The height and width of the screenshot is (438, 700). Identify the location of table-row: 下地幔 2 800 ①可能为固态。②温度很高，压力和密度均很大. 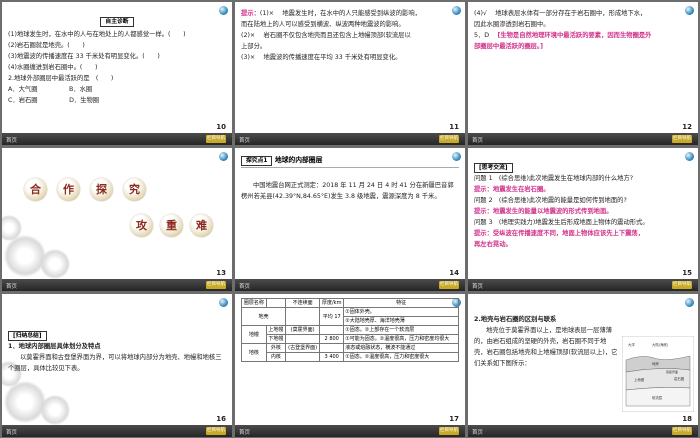
(350, 339).